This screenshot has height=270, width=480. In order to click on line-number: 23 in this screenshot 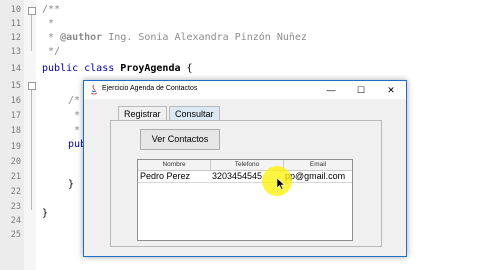, I will do `click(15, 207)`.